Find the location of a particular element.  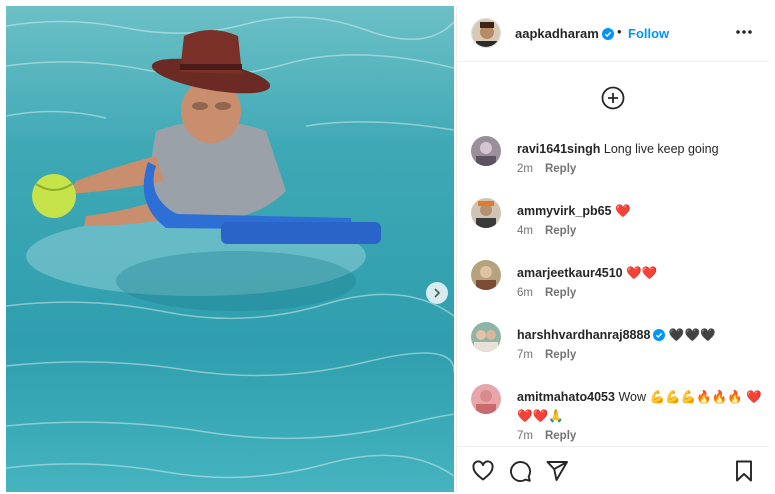

comment-meta: 6m Reply is located at coordinates (546, 293).